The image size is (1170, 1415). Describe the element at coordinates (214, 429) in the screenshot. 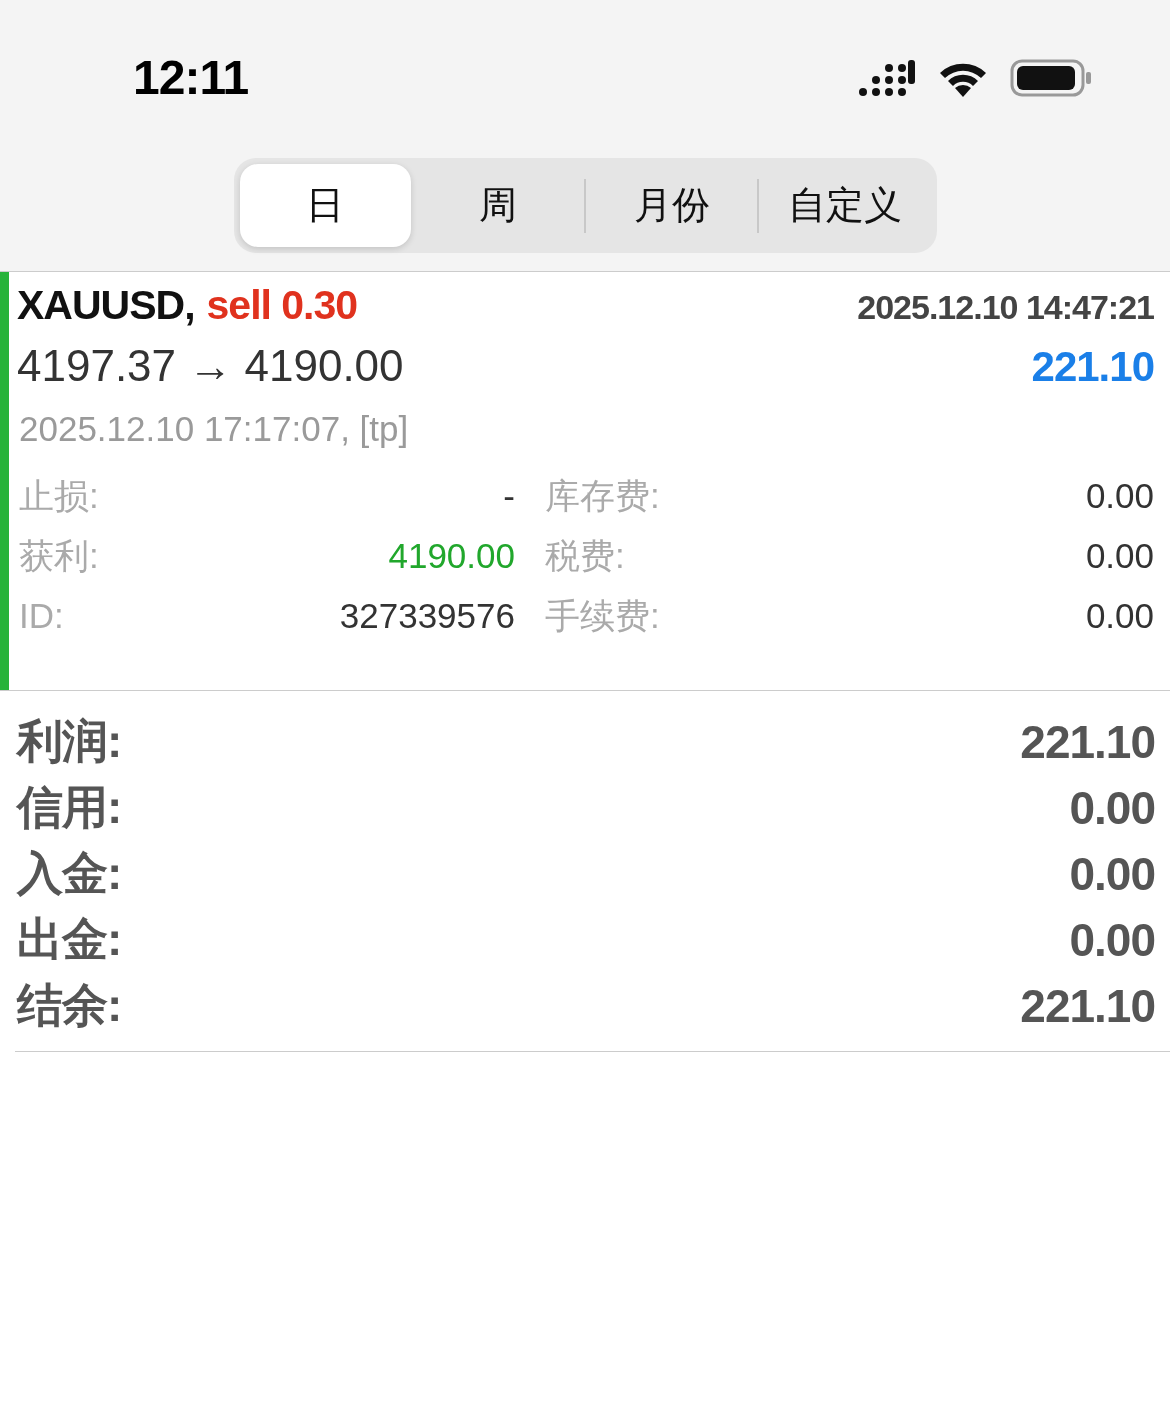

I see `close-info: 2025.12.10 17:17:07, [tp]` at that location.